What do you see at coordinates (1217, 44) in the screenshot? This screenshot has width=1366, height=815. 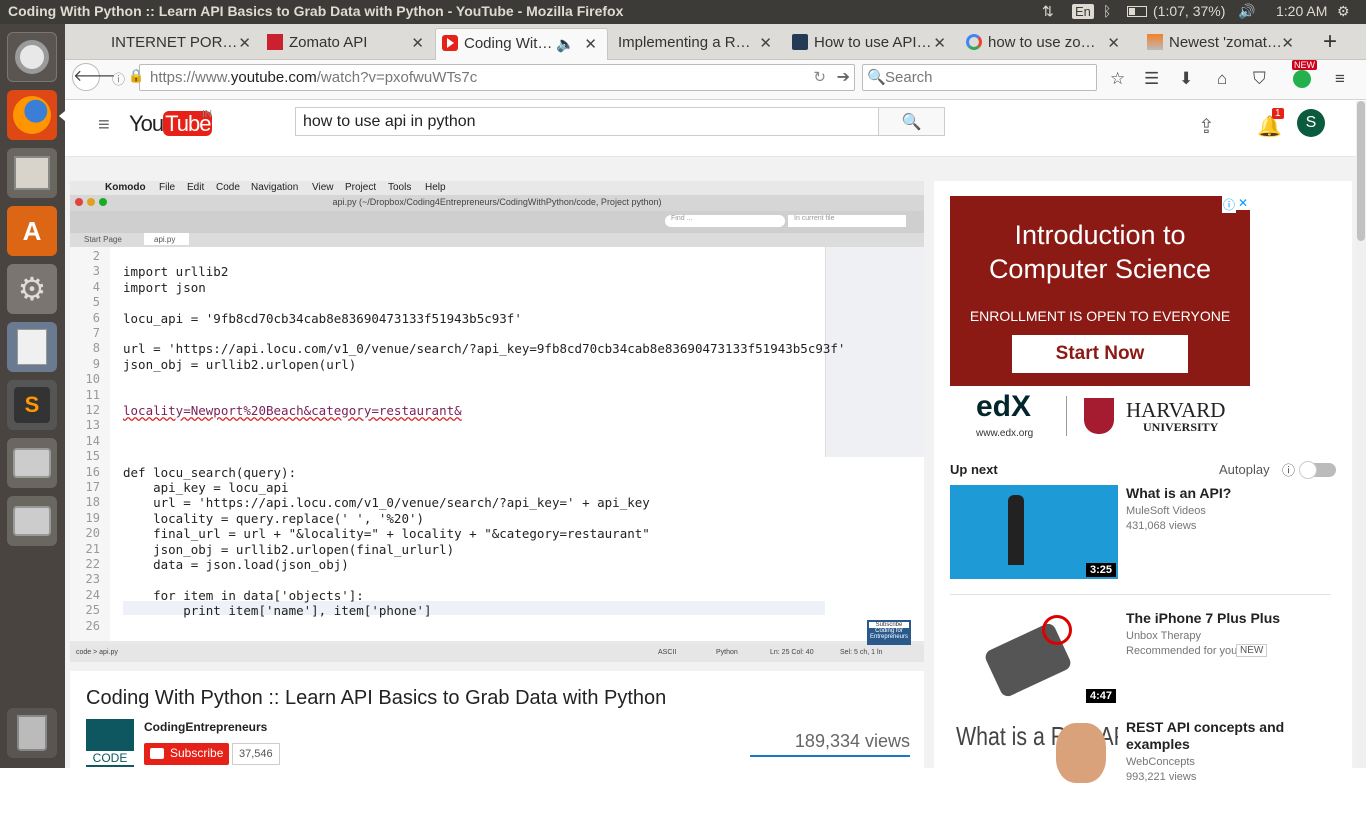 I see `tab-stackoverflow: Newest 'zomat… ✕` at bounding box center [1217, 44].